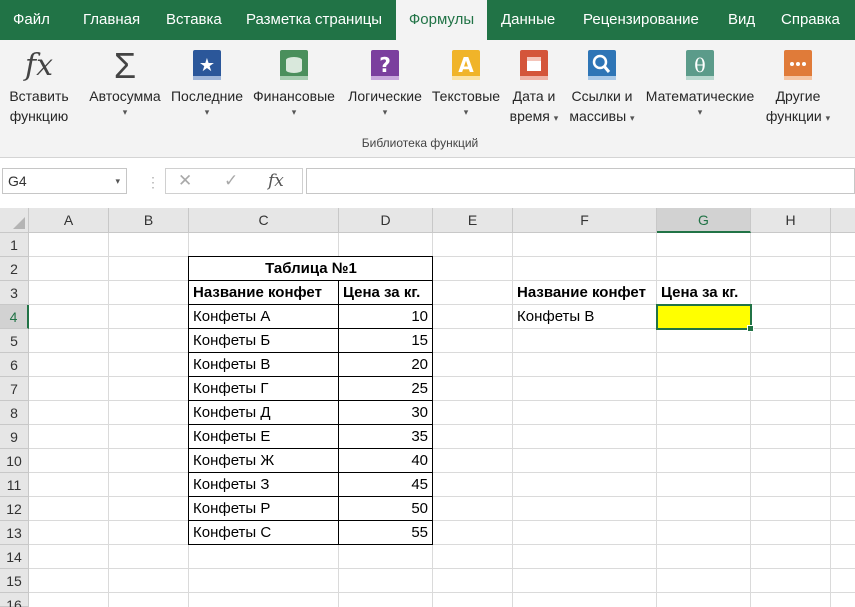 The image size is (855, 607). Describe the element at coordinates (314, 20) in the screenshot. I see `tab-page-layout: Разметка страницы` at that location.